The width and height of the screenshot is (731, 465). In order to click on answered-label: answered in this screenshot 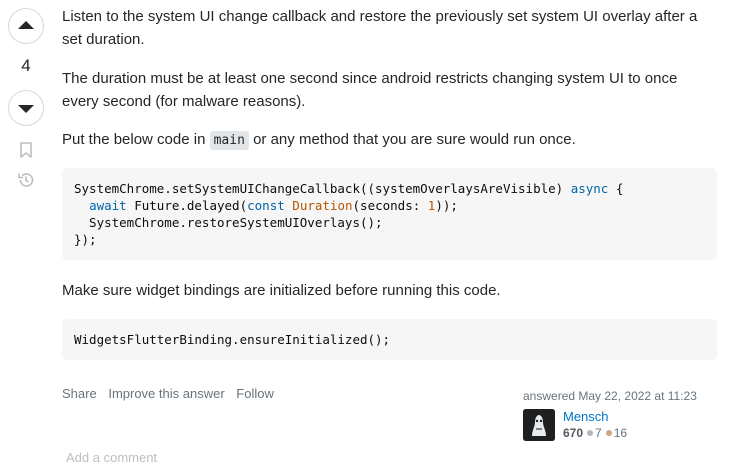, I will do `click(551, 396)`.